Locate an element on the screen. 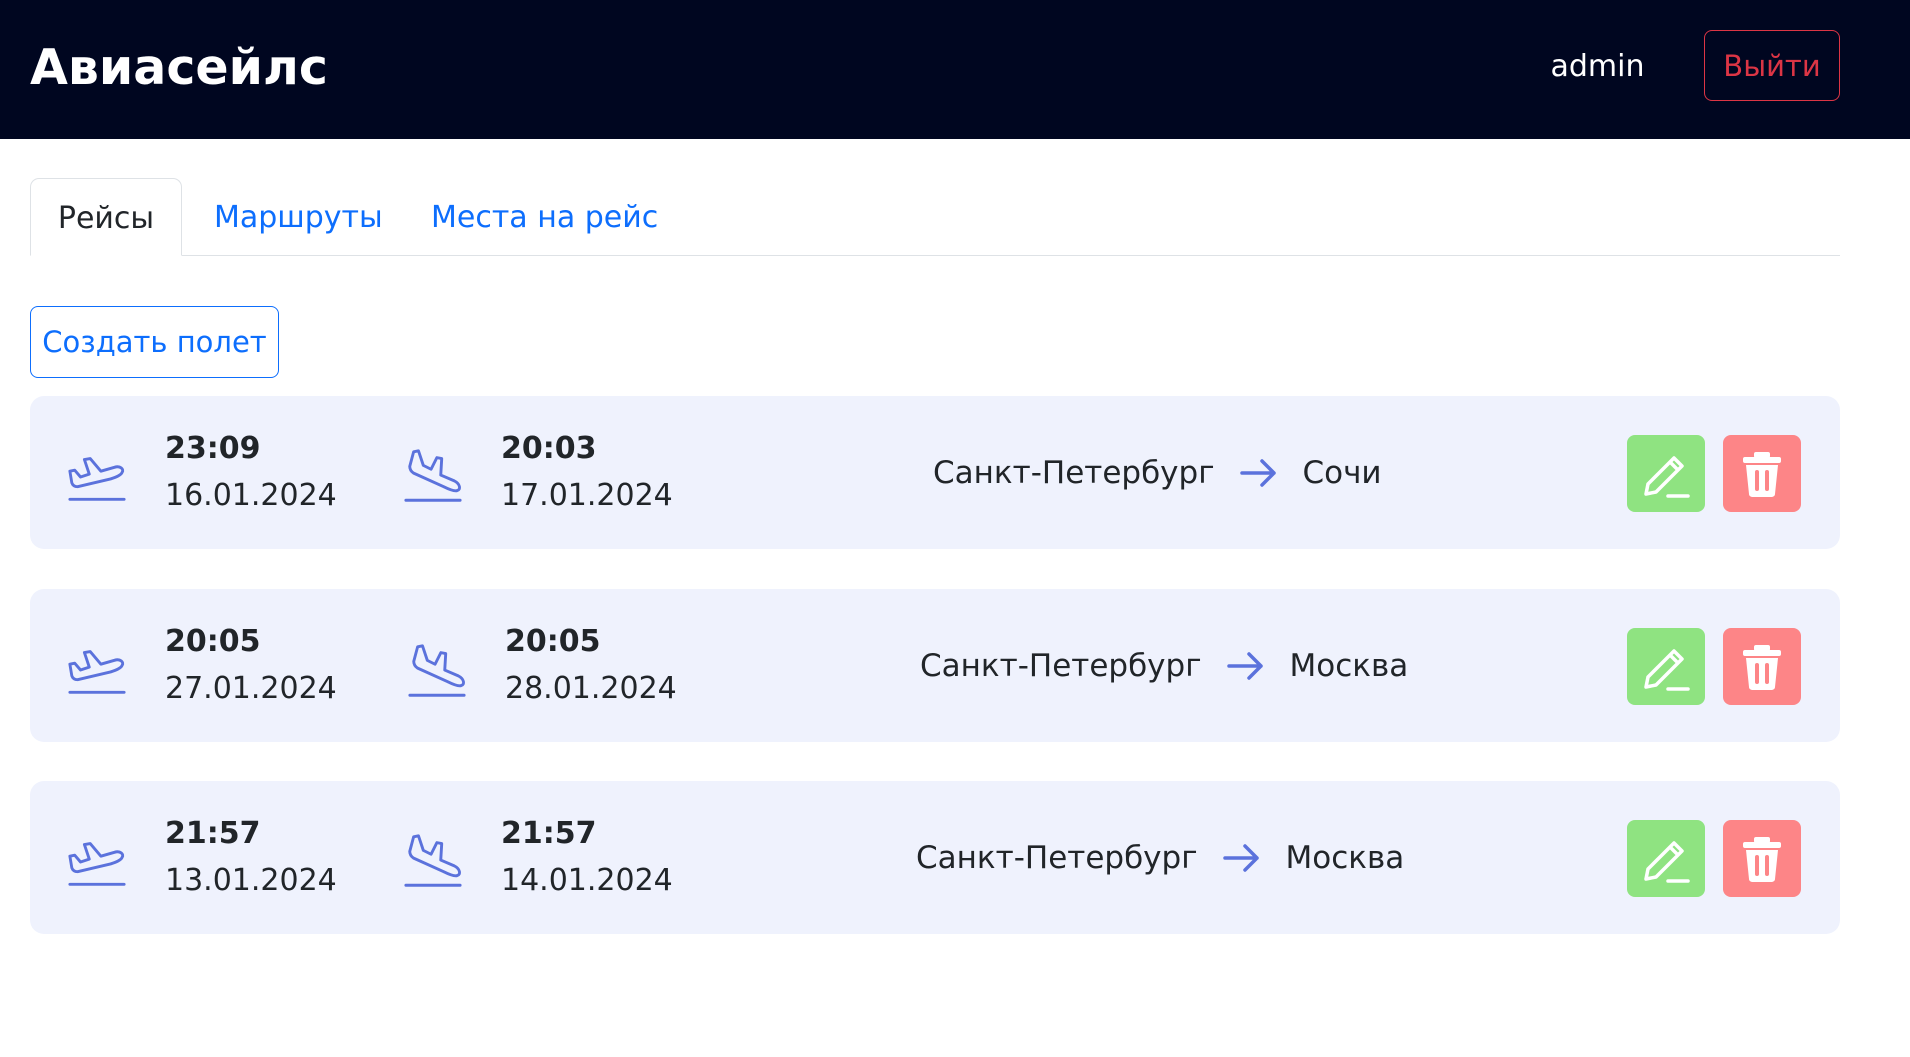 The height and width of the screenshot is (1057, 1910). tab-routes: Маршруты is located at coordinates (298, 217).